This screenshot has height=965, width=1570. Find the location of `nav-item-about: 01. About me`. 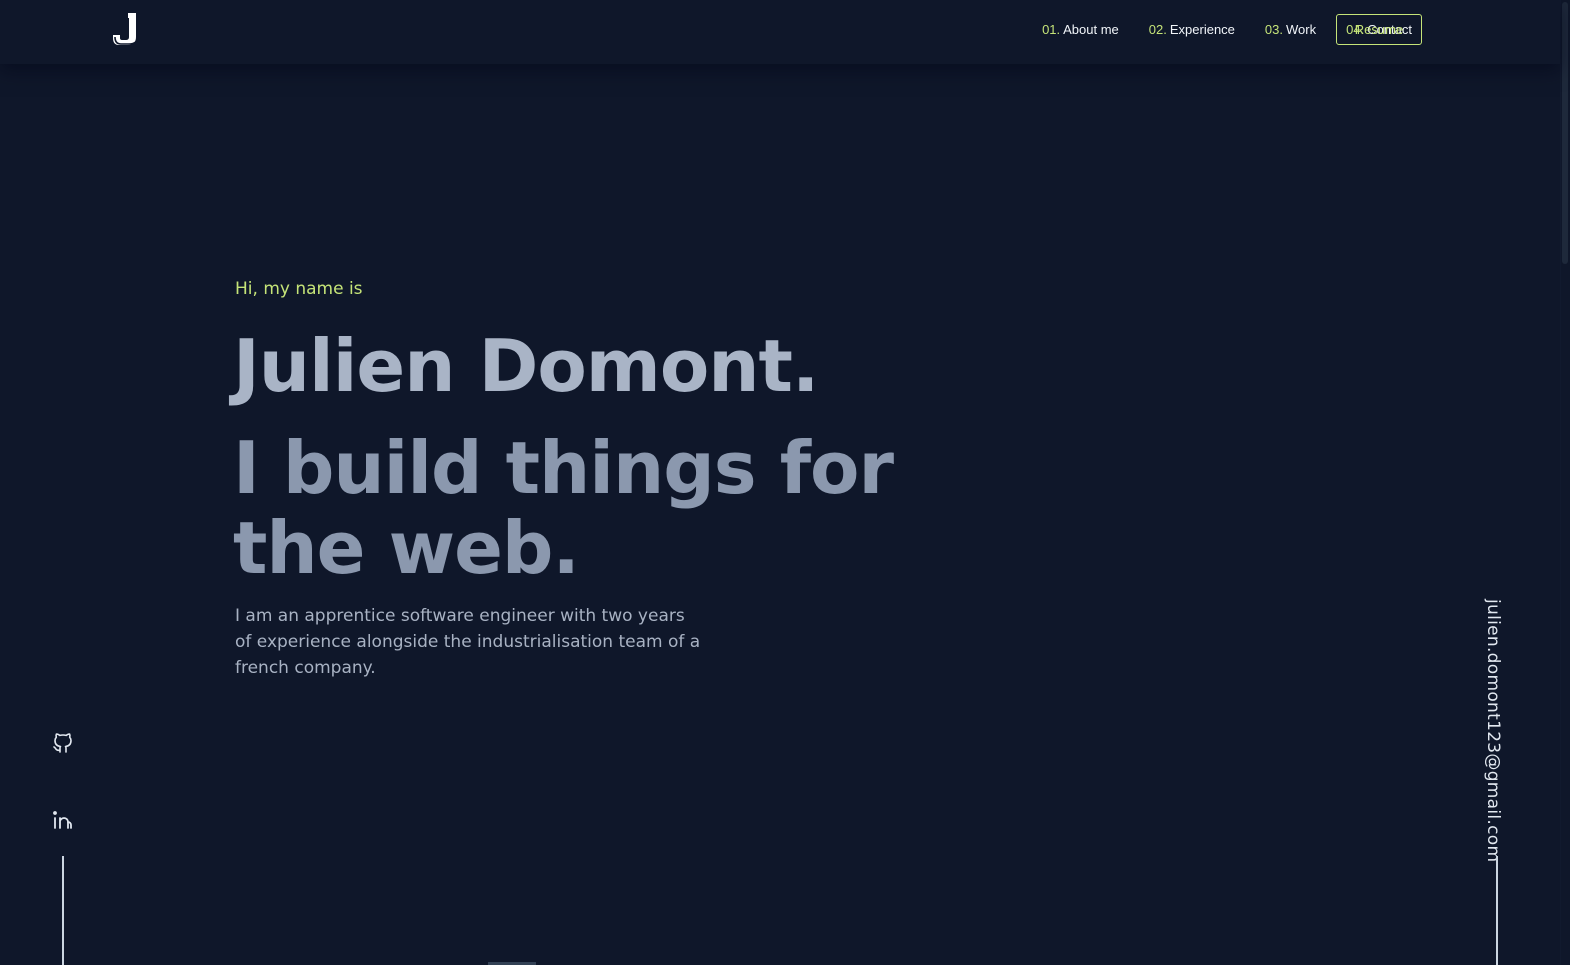

nav-item-about: 01. About me is located at coordinates (1080, 29).